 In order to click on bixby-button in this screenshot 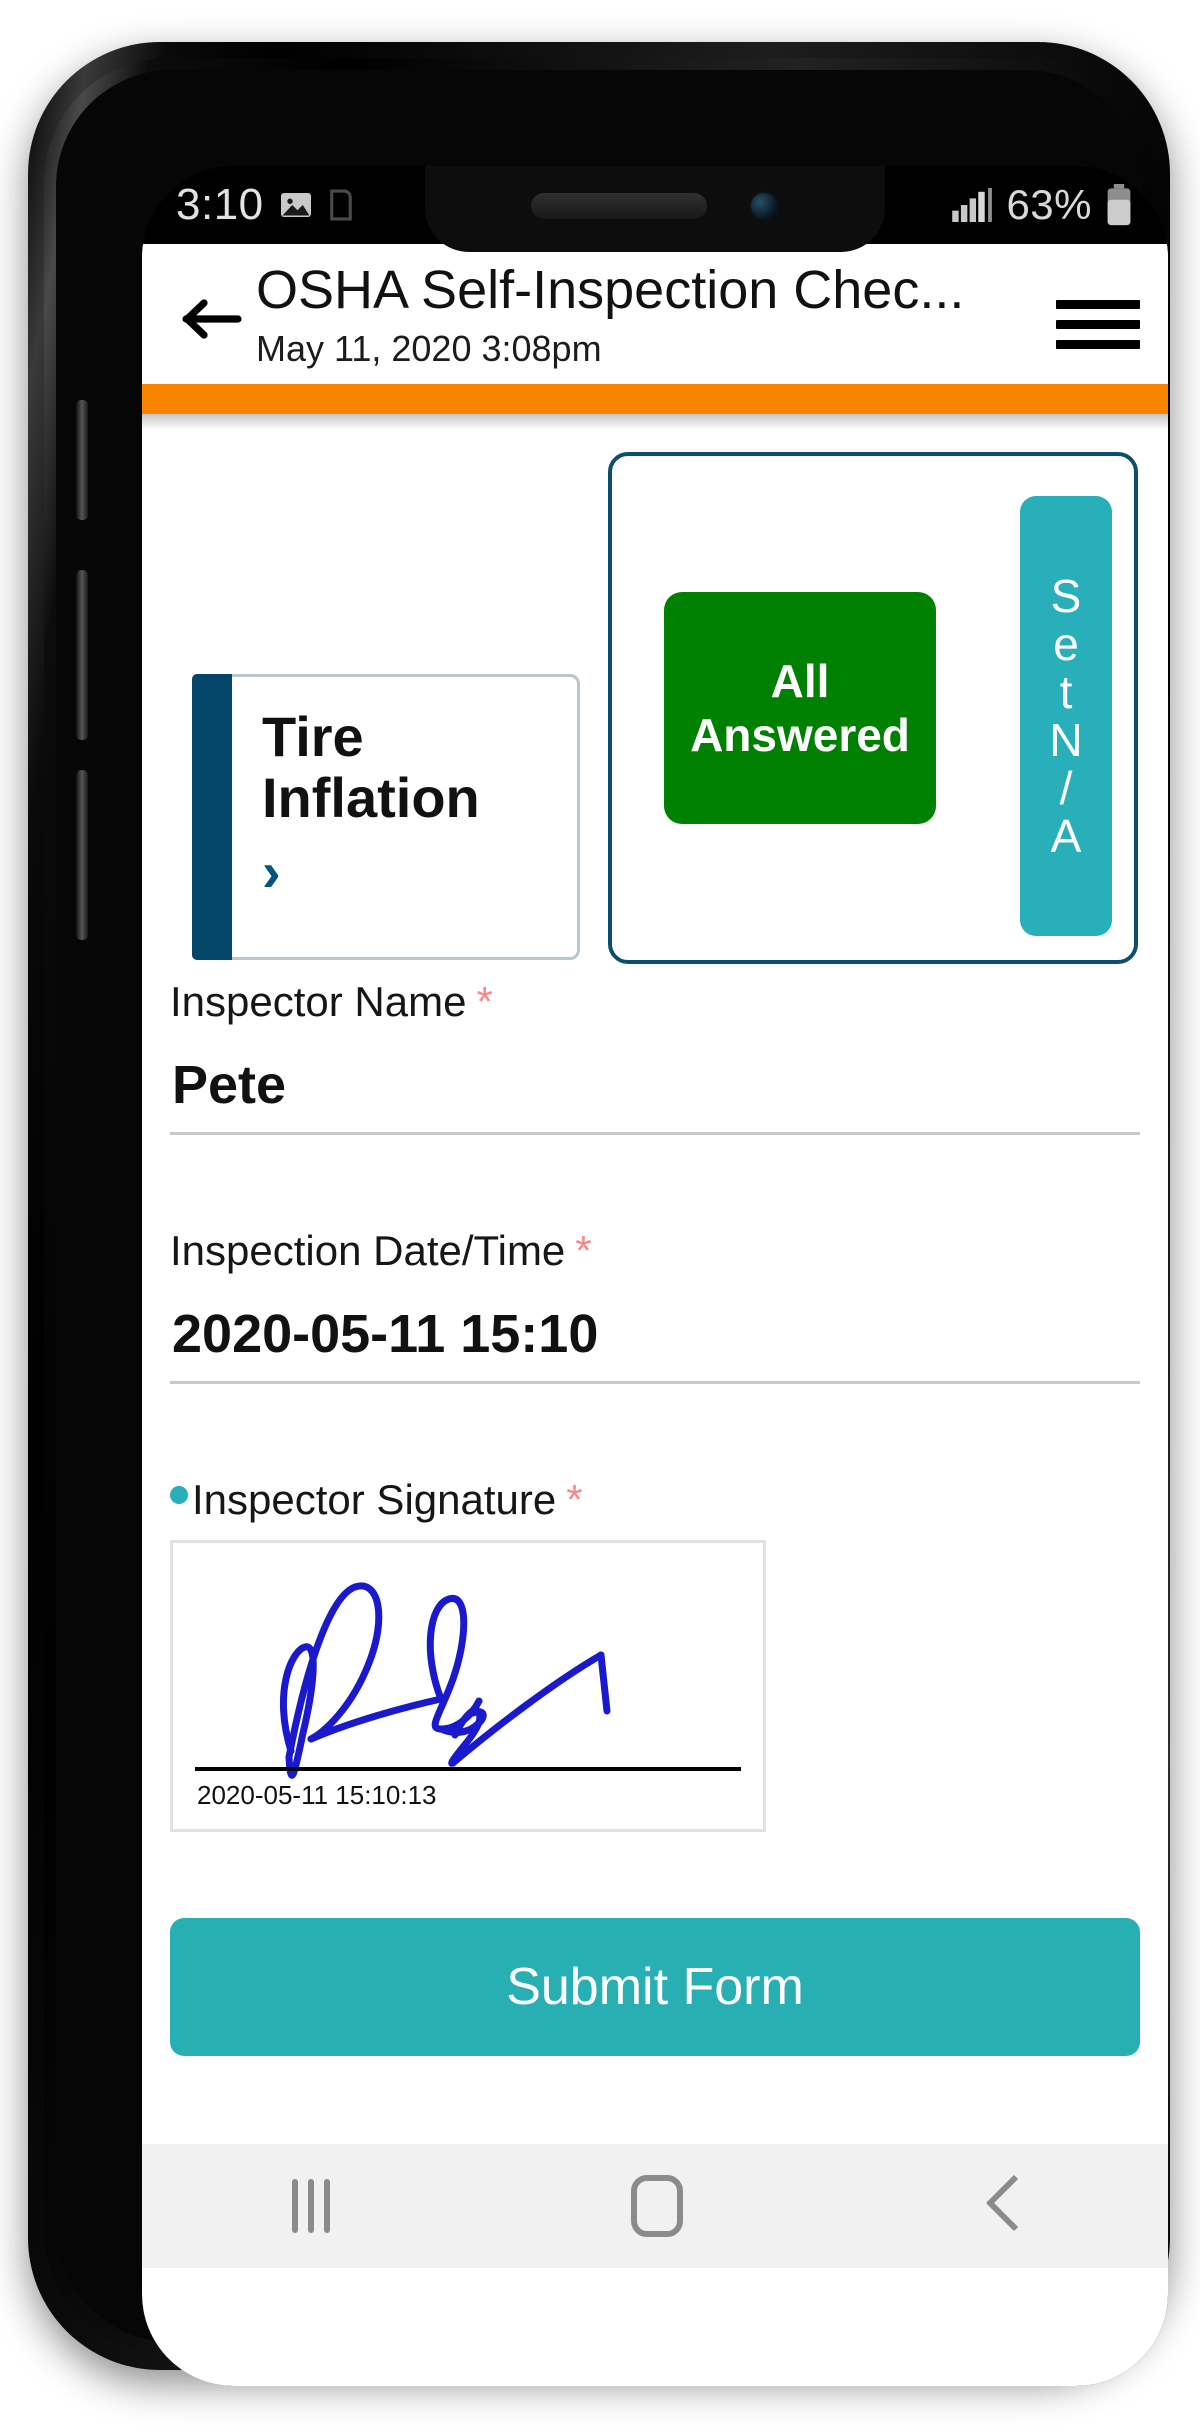, I will do `click(82, 855)`.